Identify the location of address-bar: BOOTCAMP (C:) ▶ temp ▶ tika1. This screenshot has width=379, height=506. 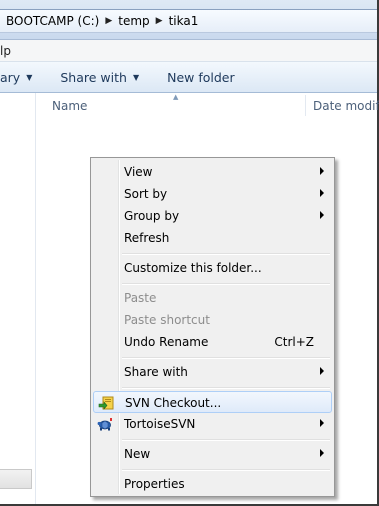
(188, 21).